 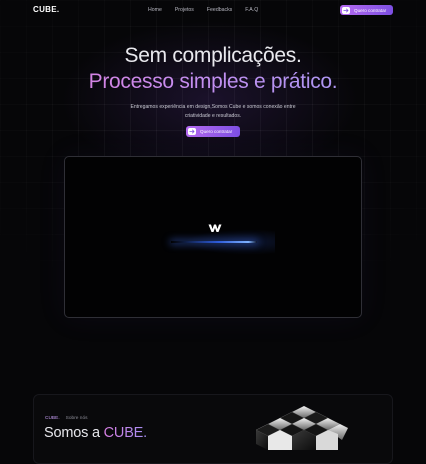 What do you see at coordinates (46, 9) in the screenshot?
I see `logo: CUBE.` at bounding box center [46, 9].